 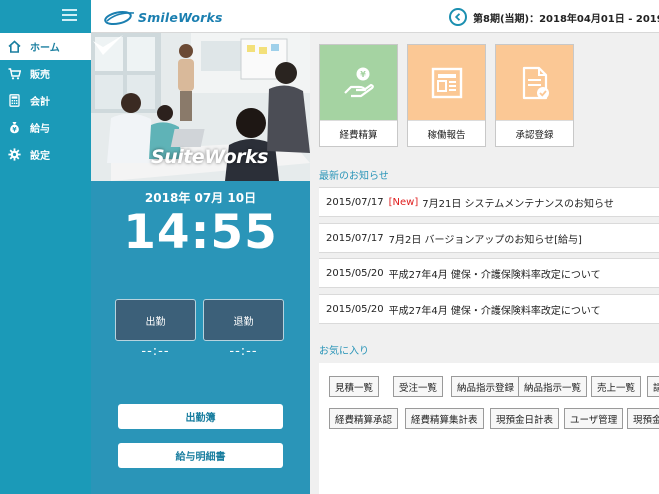 I want to click on clock-in-time: --:--, so click(x=155, y=351).